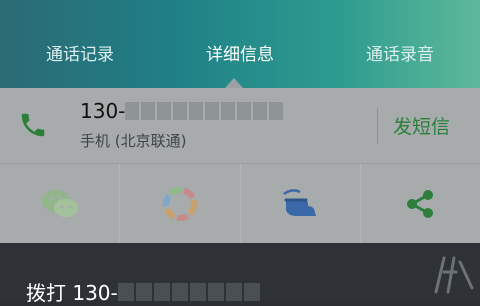 This screenshot has height=306, width=480. I want to click on phone-number-redacted, so click(204, 111).